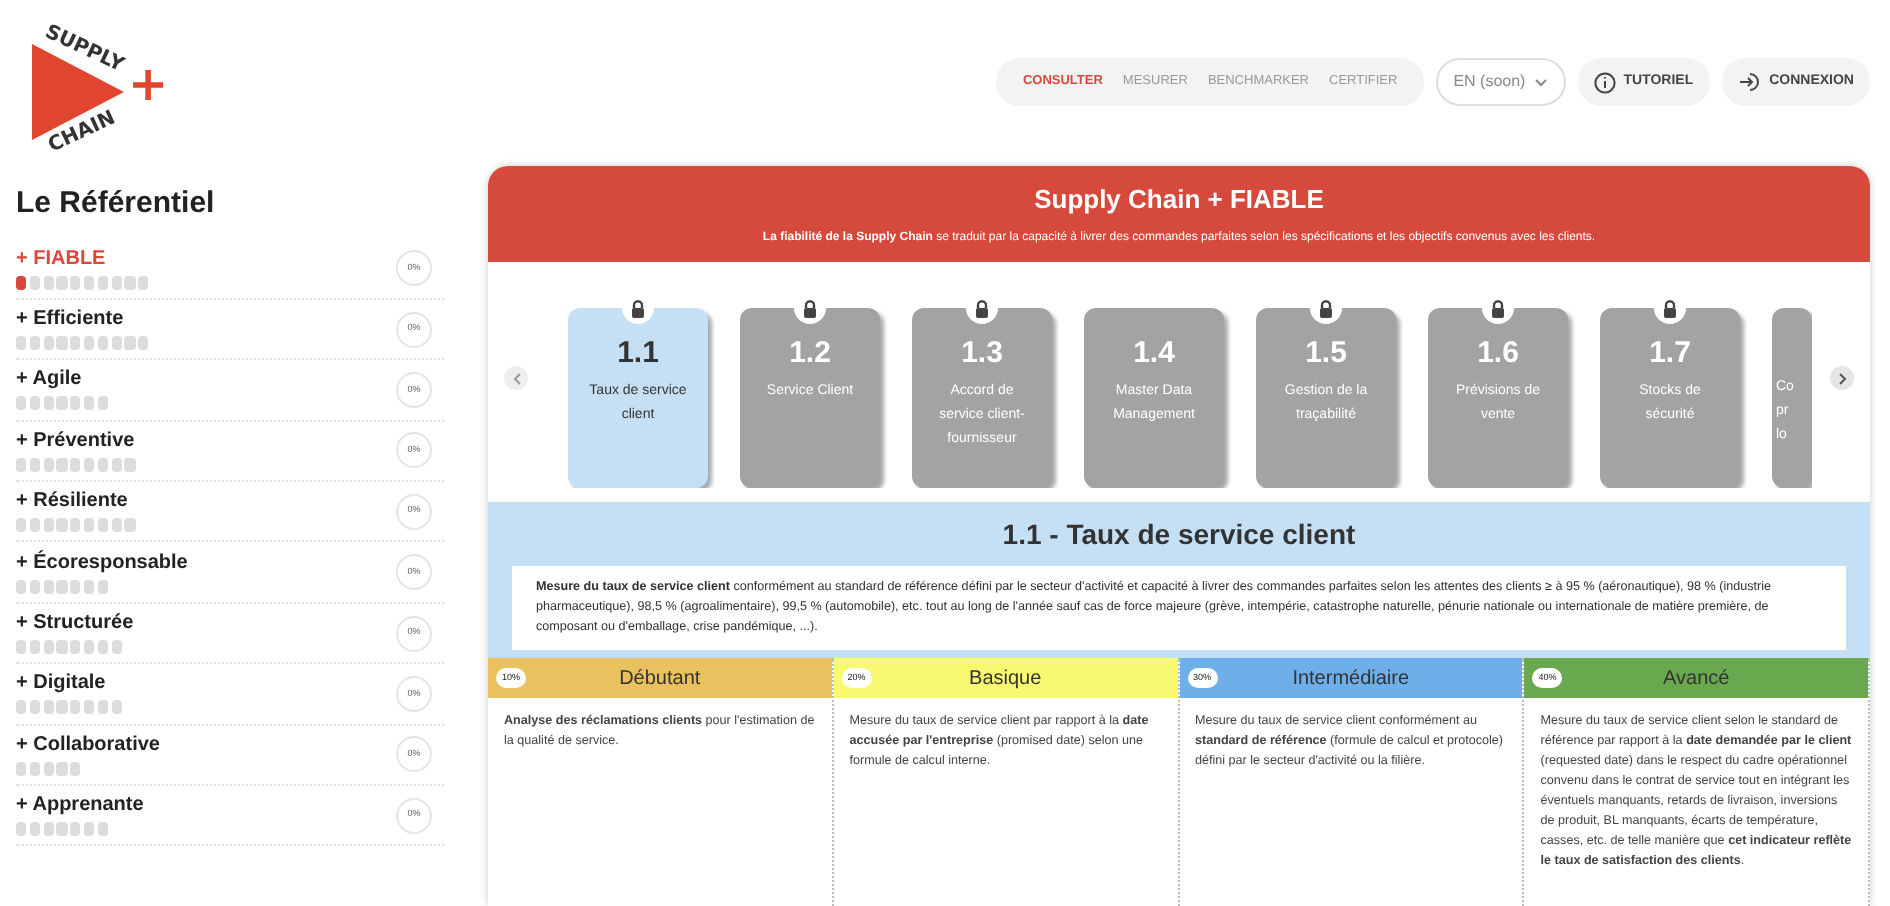 The image size is (1890, 906). What do you see at coordinates (76, 501) in the screenshot?
I see `sidebar-item: + Résiliente` at bounding box center [76, 501].